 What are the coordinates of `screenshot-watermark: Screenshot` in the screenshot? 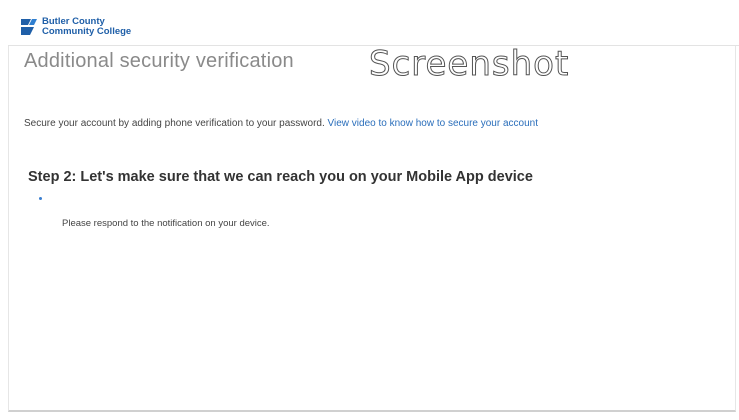 It's located at (469, 64).